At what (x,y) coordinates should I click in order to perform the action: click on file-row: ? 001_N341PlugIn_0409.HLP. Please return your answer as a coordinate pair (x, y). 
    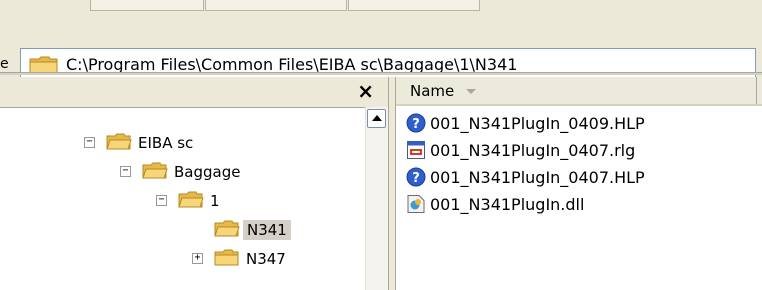
    Looking at the image, I should click on (556, 124).